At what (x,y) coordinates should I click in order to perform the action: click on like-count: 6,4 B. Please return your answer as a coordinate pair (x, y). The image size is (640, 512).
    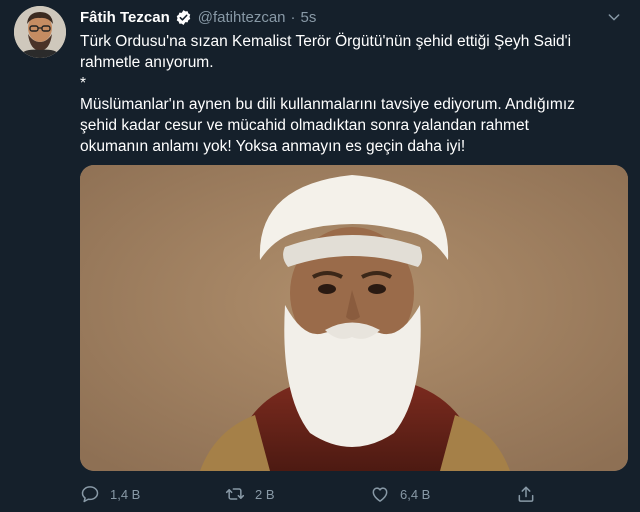
    Looking at the image, I should click on (415, 494).